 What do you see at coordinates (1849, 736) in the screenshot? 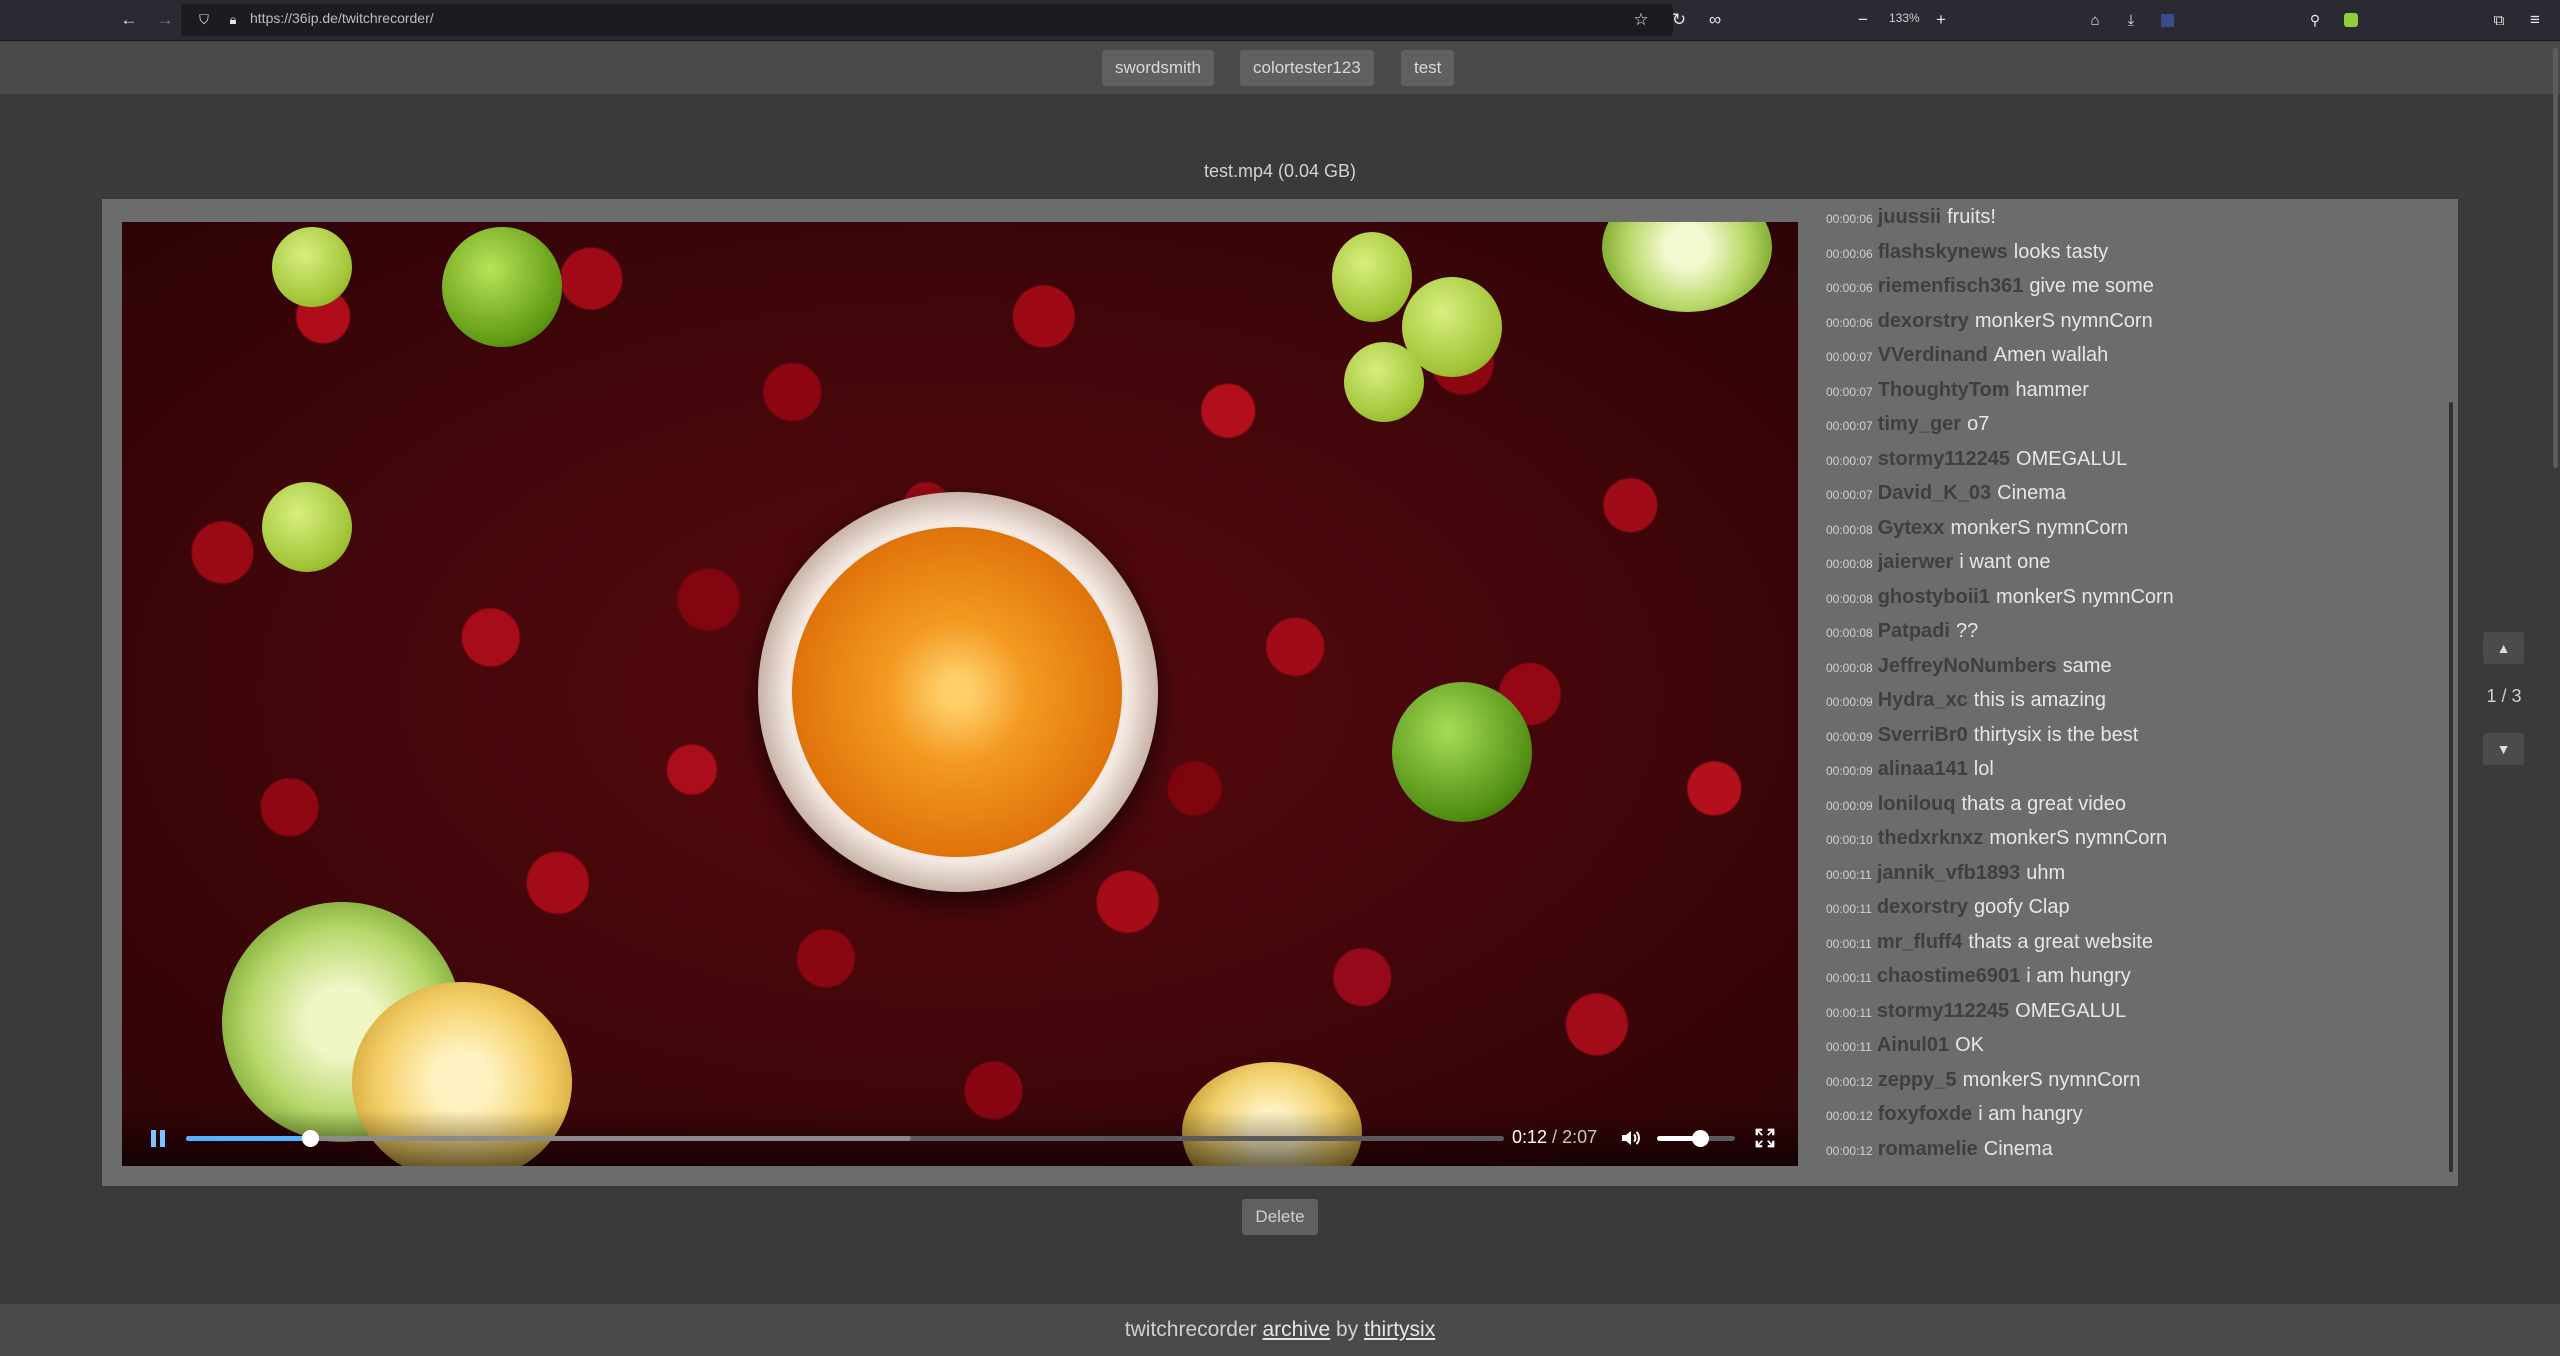
I see `chat-timestamp: 00:00:09` at bounding box center [1849, 736].